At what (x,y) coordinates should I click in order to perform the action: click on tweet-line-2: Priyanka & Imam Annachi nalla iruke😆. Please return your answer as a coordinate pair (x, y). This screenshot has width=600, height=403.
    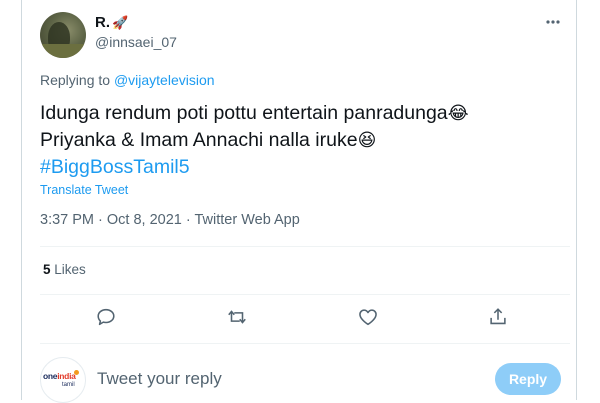
    Looking at the image, I should click on (254, 140).